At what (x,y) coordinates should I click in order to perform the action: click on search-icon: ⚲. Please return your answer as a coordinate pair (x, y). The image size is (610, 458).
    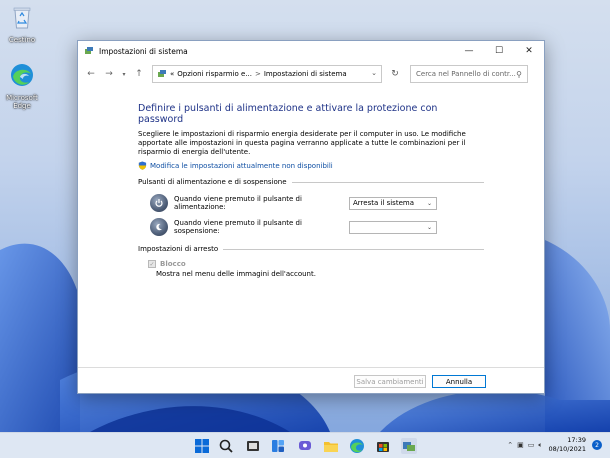
    Looking at the image, I should click on (519, 74).